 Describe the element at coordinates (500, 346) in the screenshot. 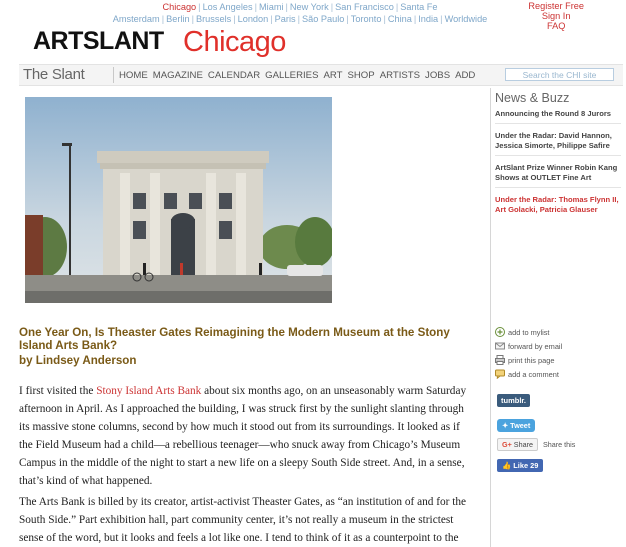

I see `email-icon` at that location.